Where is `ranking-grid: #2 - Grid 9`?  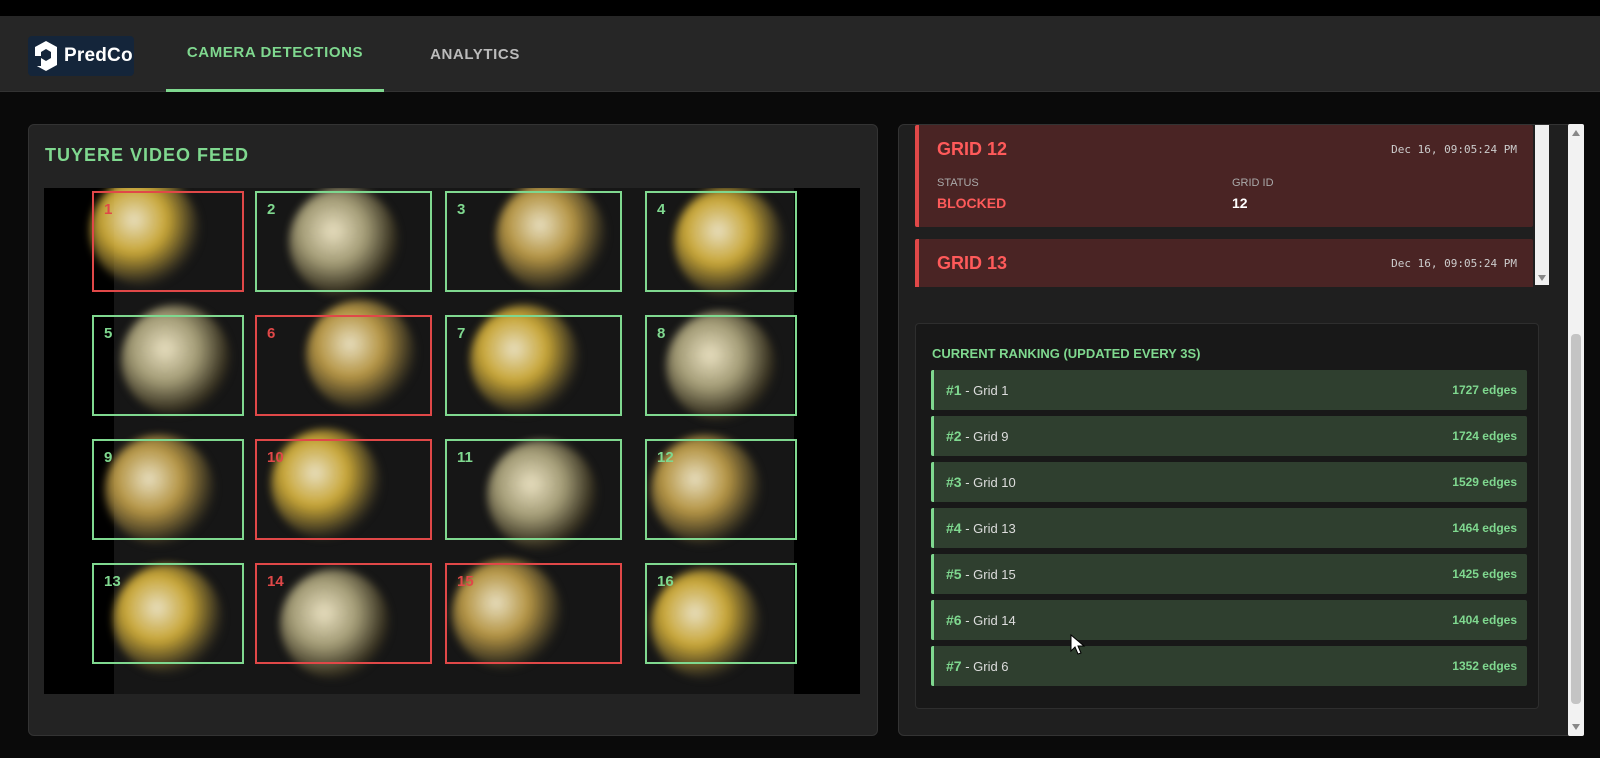 ranking-grid: #2 - Grid 9 is located at coordinates (977, 436).